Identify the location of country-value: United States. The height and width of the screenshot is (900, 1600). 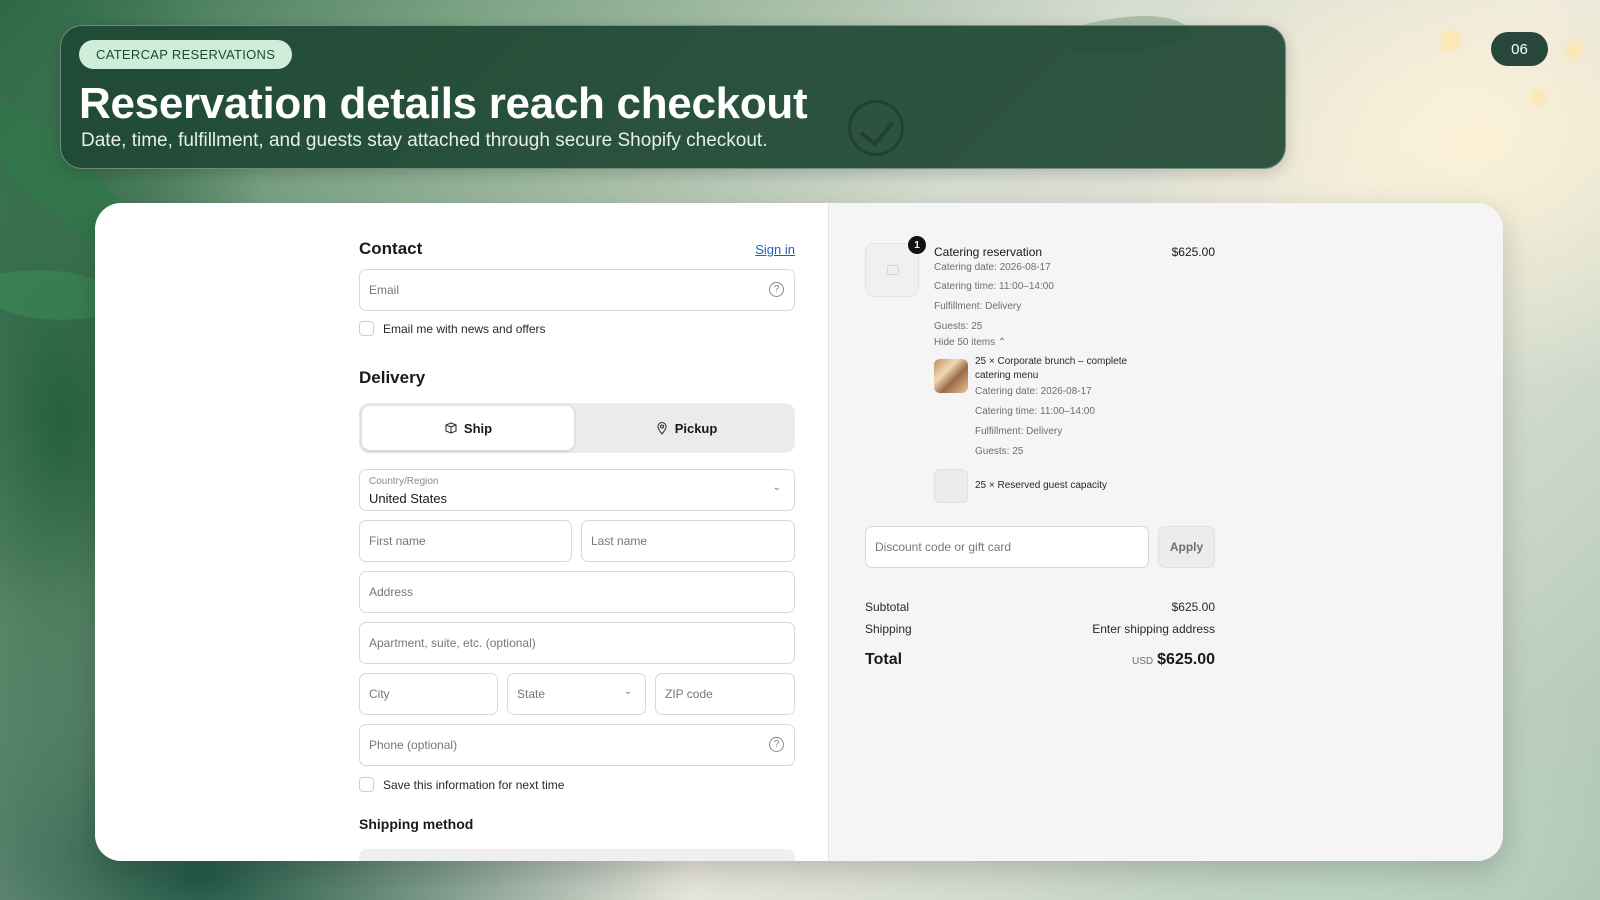
(408, 498).